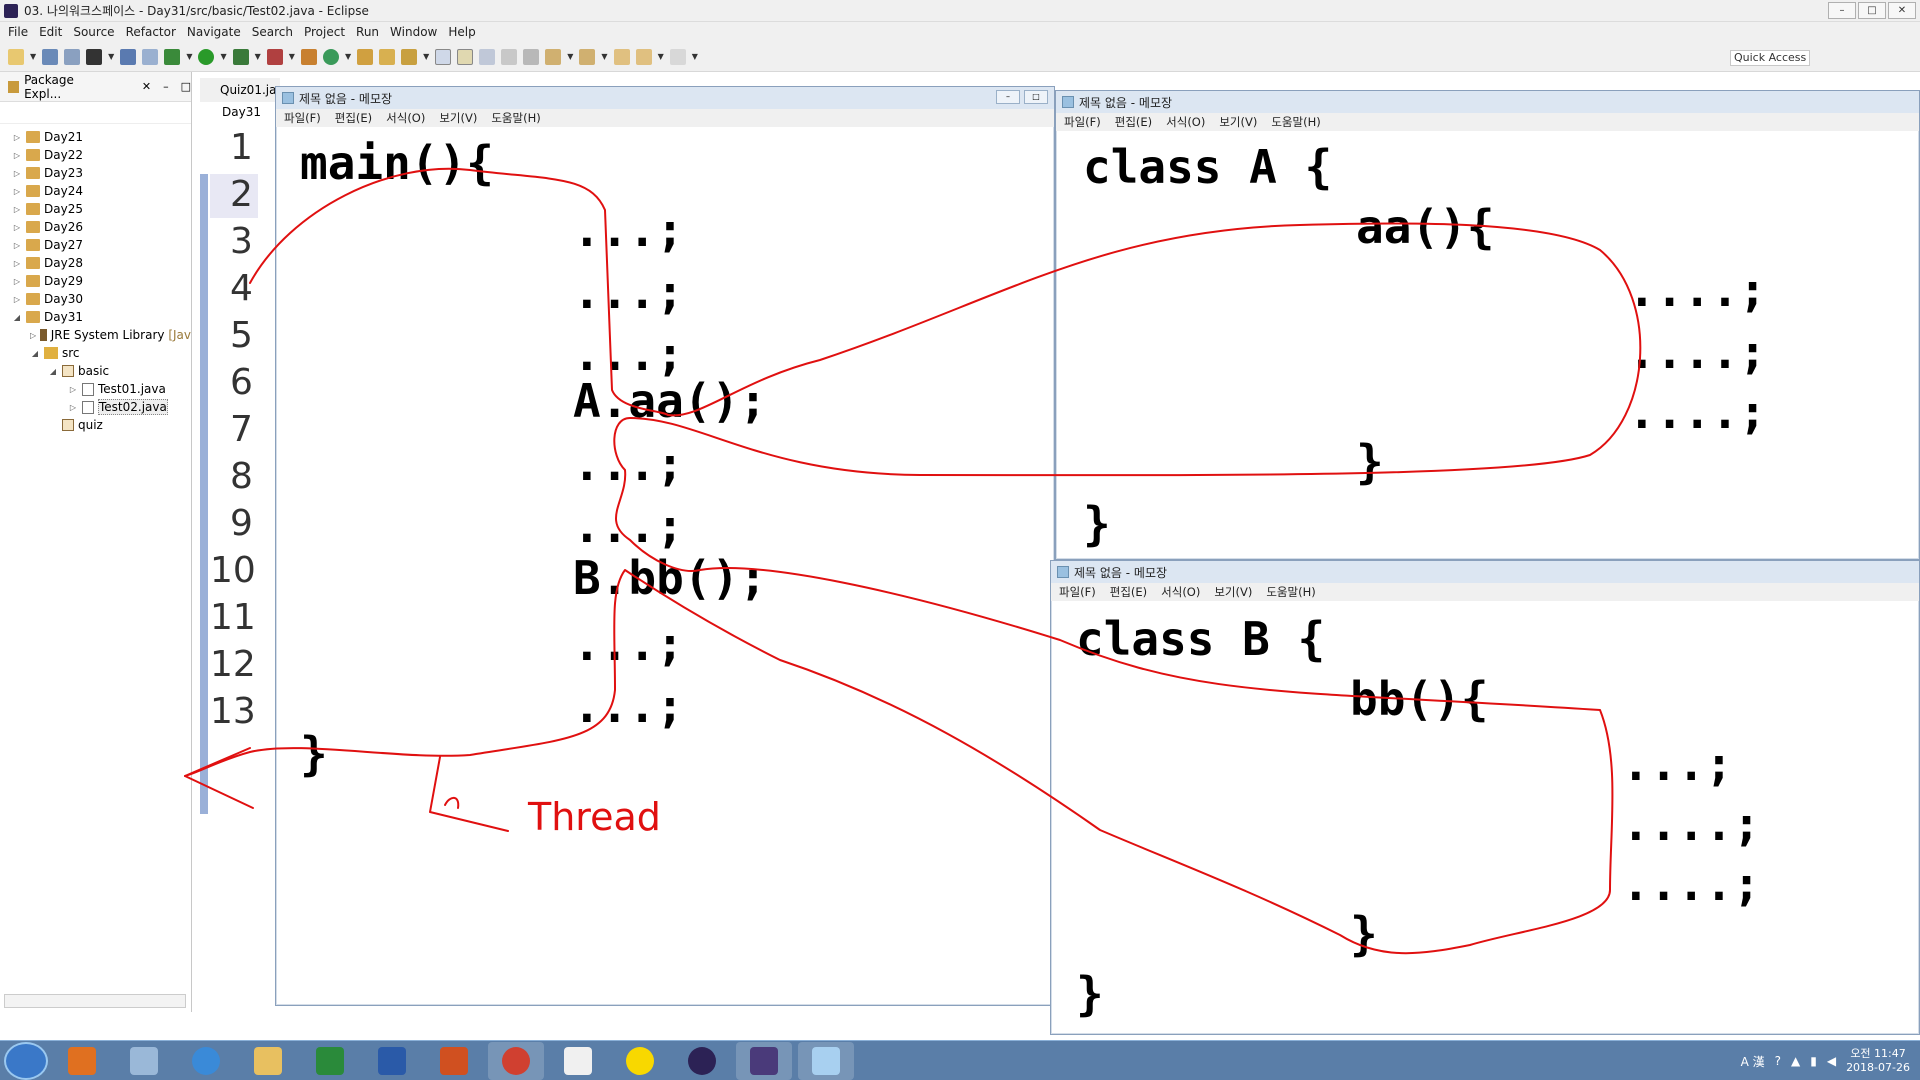 The height and width of the screenshot is (1080, 1920). Describe the element at coordinates (268, 1061) in the screenshot. I see `taskbar-explorer` at that location.